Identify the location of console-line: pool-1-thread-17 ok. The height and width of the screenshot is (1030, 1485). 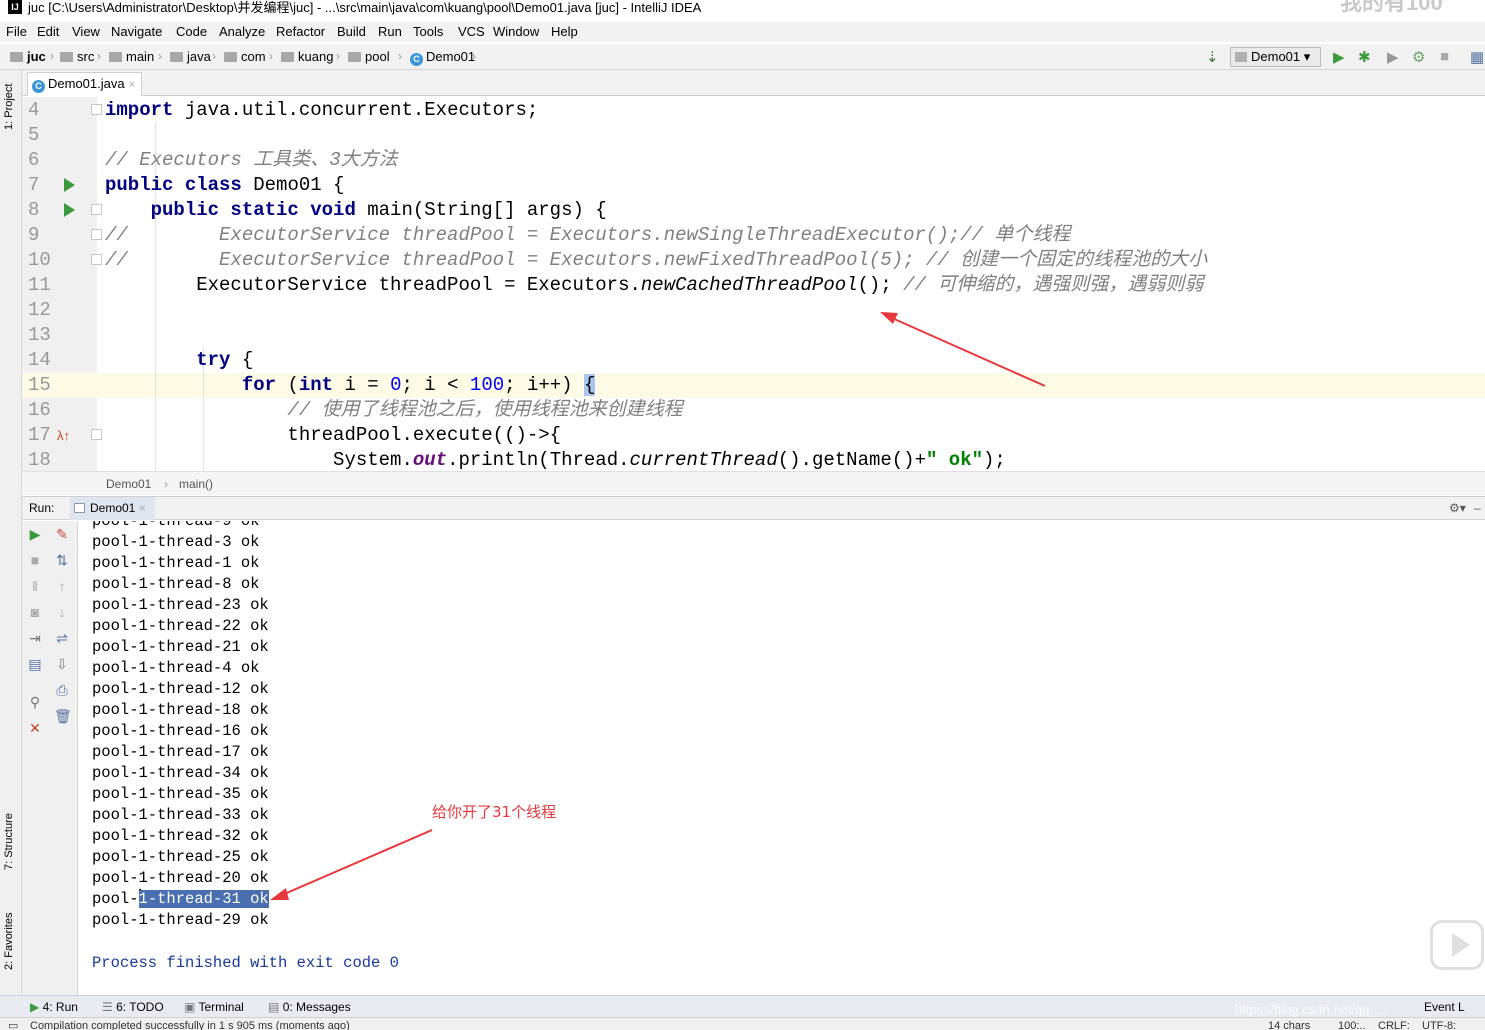
(180, 752).